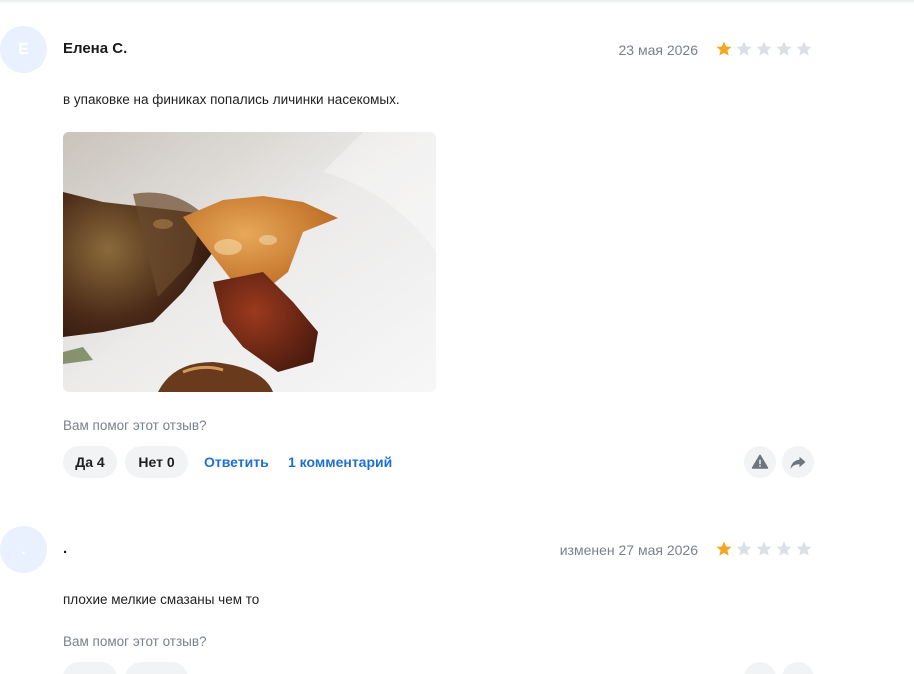 This screenshot has height=674, width=914. I want to click on review-author: Елена С., so click(95, 48).